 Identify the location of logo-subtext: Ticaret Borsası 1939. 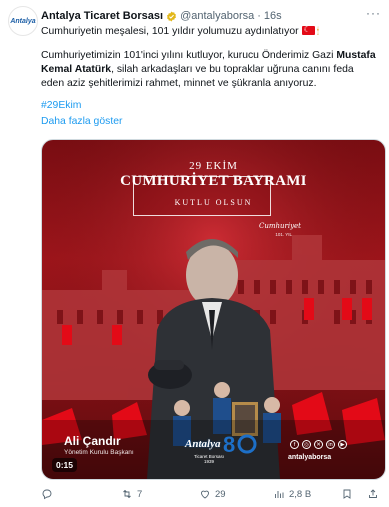
(209, 459).